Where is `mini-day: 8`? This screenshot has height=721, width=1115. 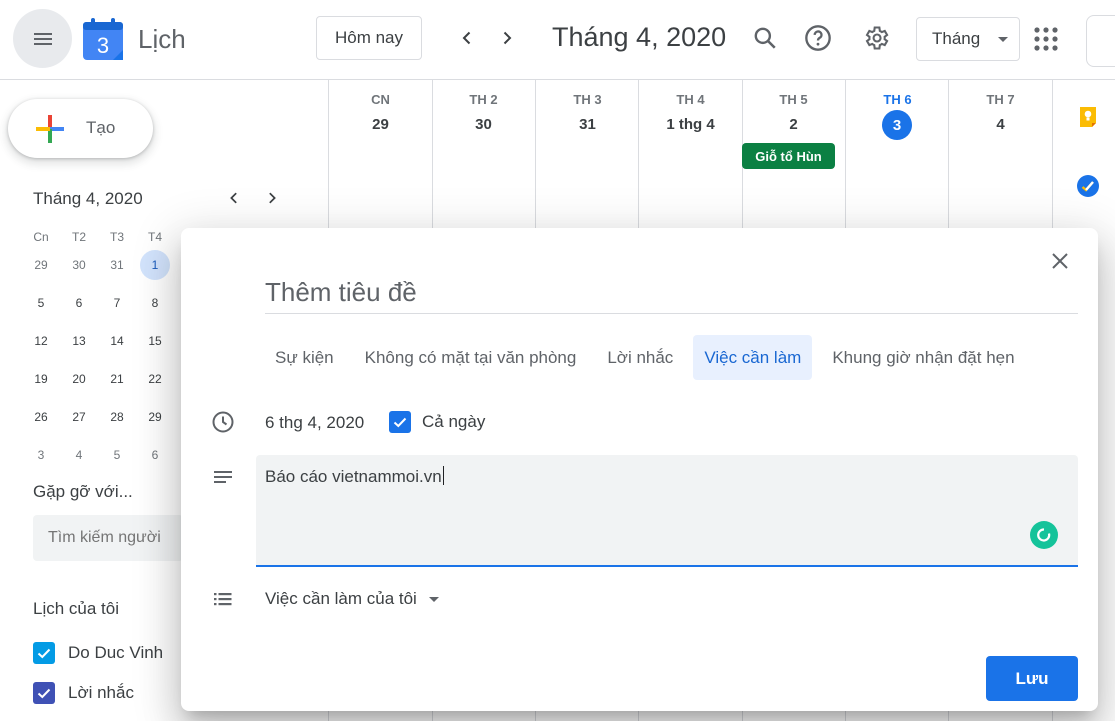 mini-day: 8 is located at coordinates (155, 307).